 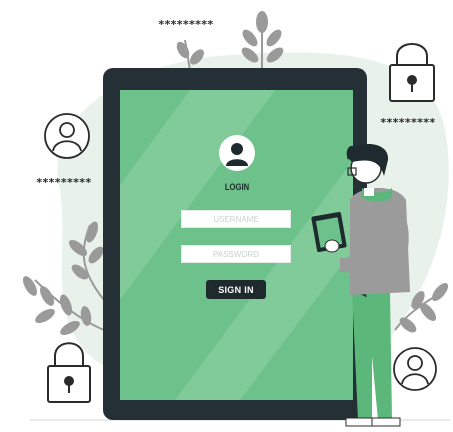 I want to click on username-input, so click(x=236, y=219).